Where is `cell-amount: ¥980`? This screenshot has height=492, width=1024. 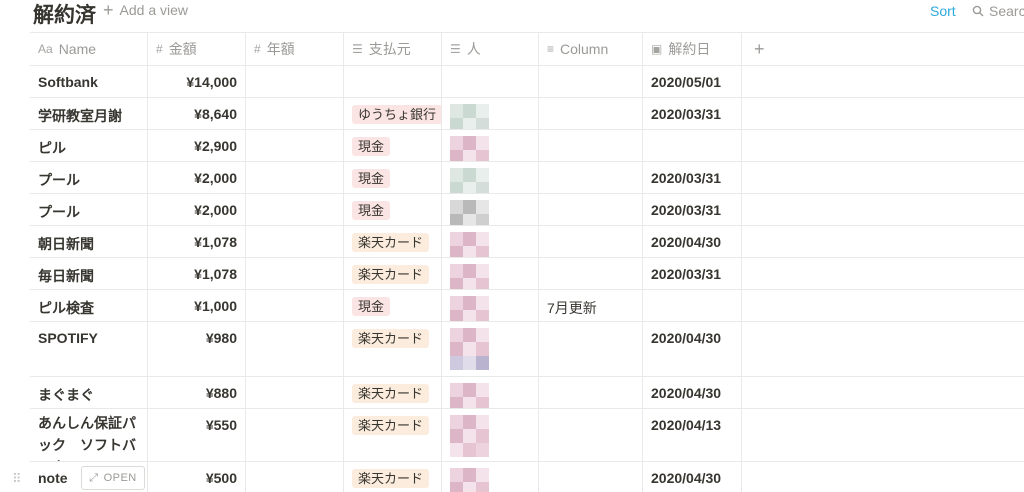 cell-amount: ¥980 is located at coordinates (197, 349).